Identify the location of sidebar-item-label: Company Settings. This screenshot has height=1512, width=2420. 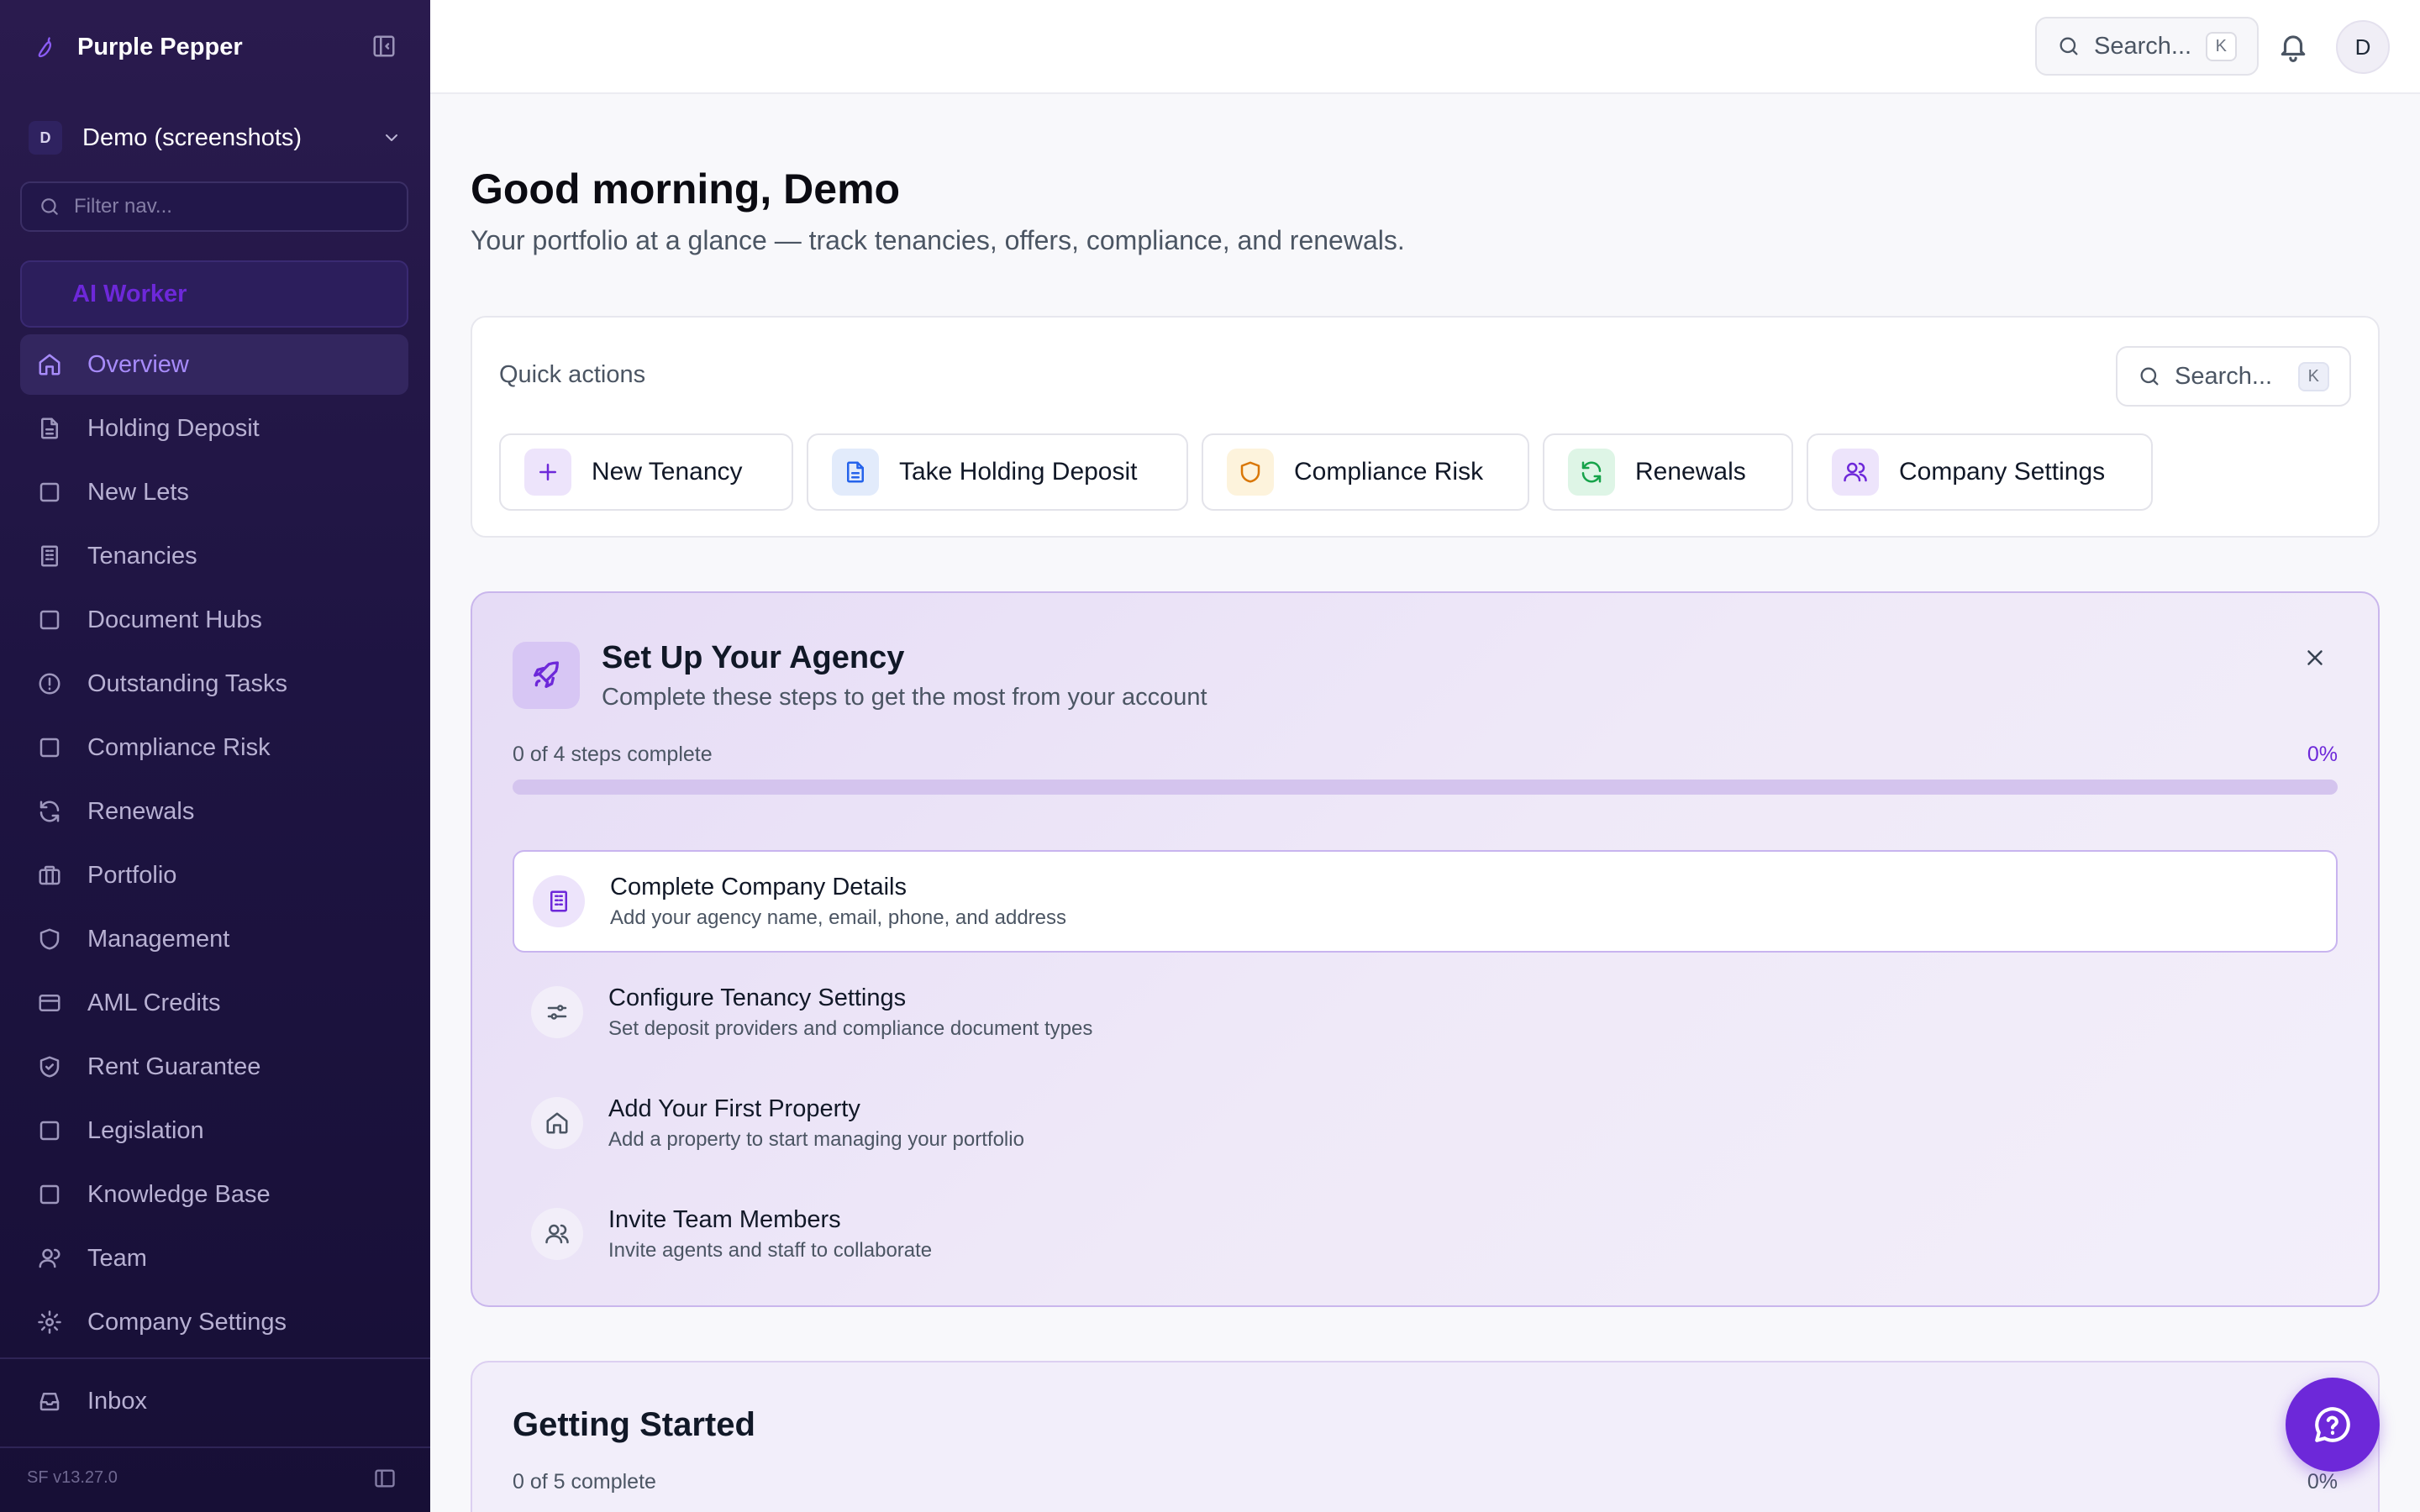
(187, 1322).